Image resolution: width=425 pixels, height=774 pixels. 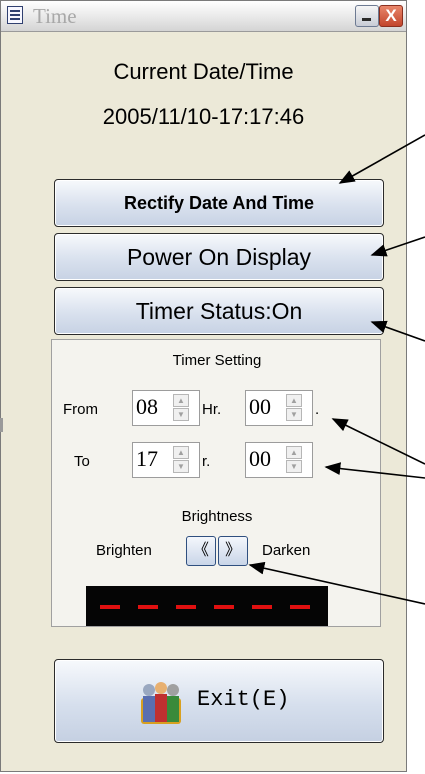 I want to click on current-datetime-value: 2005/11/10-17:17:46, so click(x=203, y=116).